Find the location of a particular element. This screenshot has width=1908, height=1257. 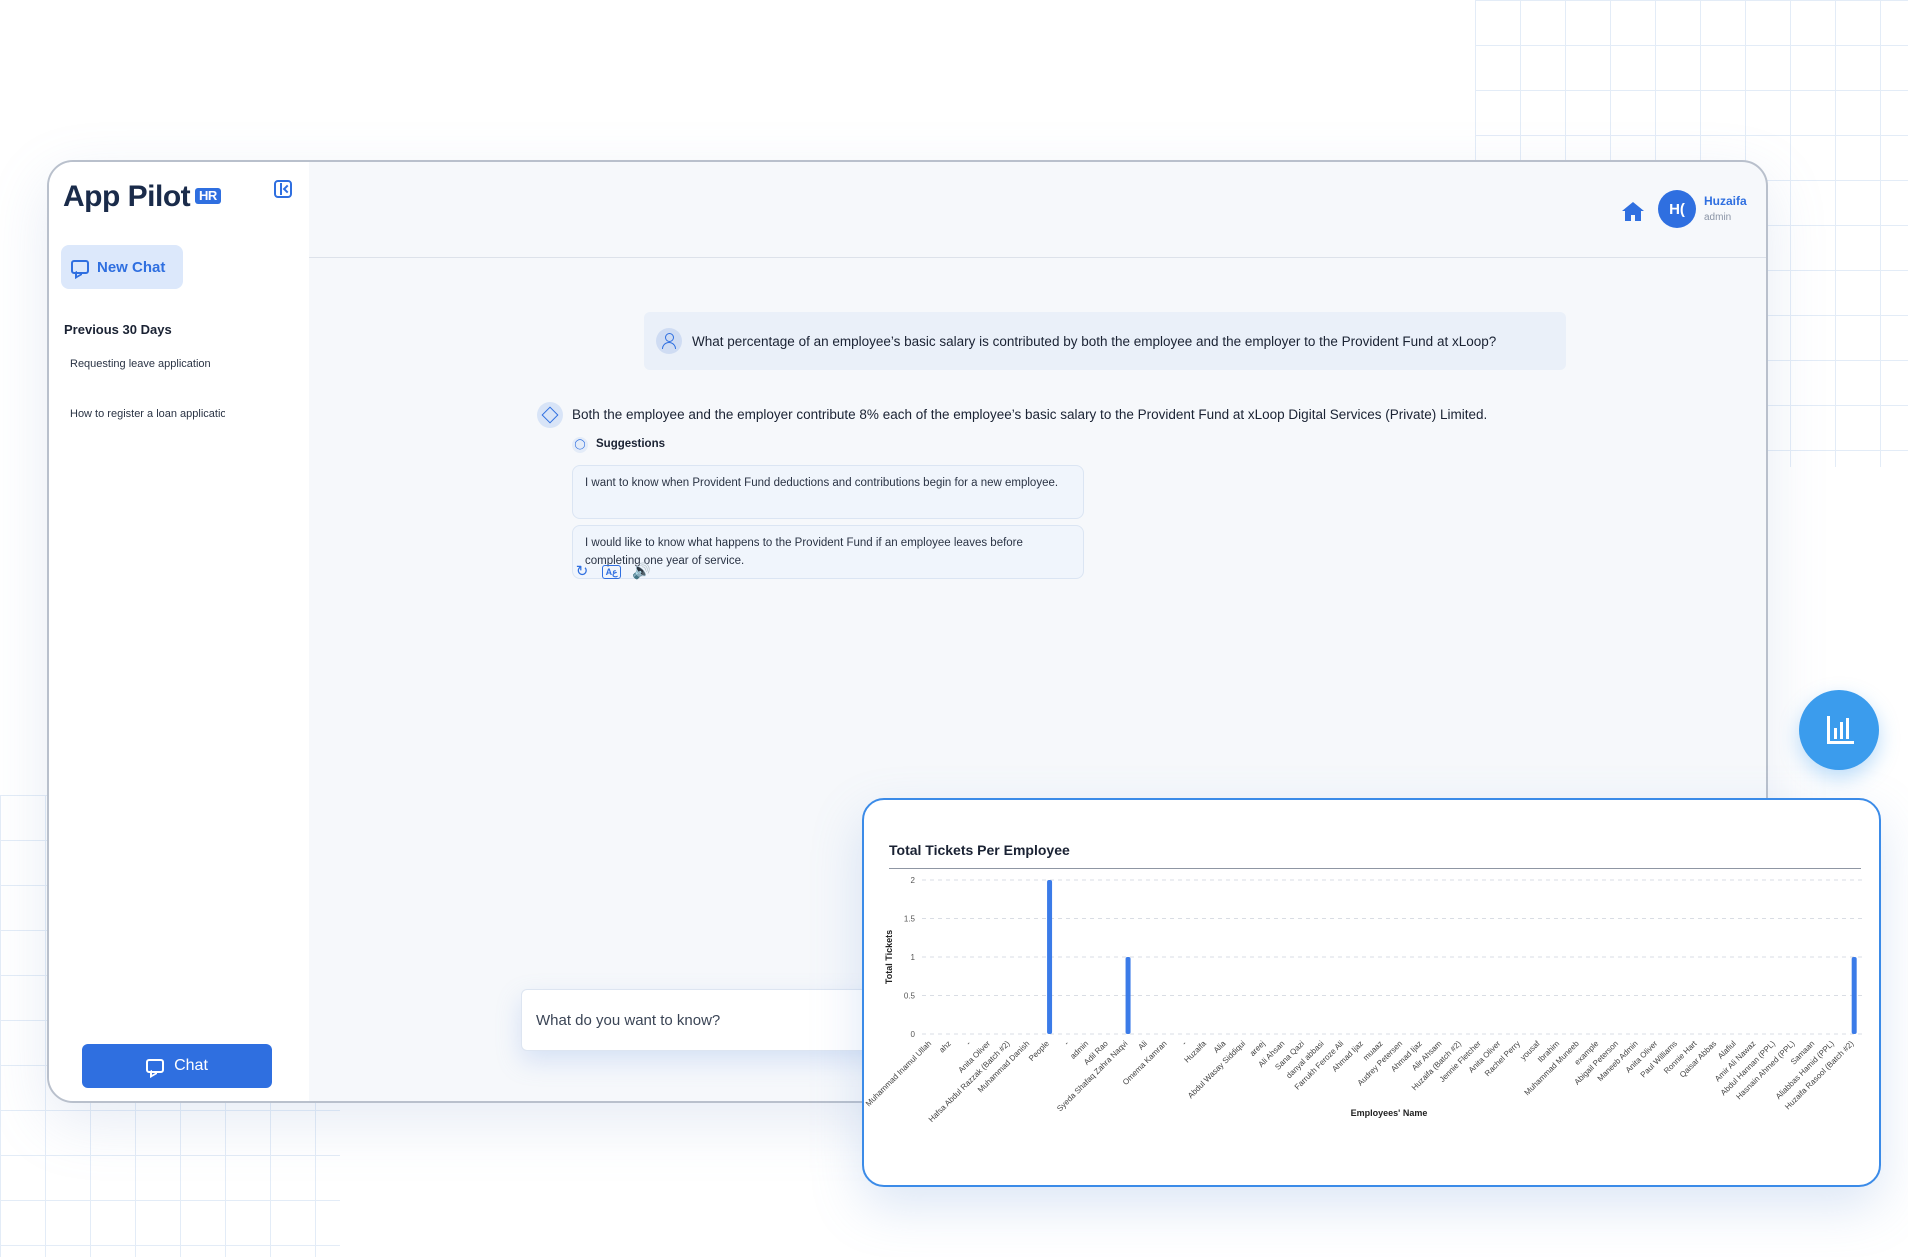

history-section-title: Previous 30 Days is located at coordinates (118, 329).